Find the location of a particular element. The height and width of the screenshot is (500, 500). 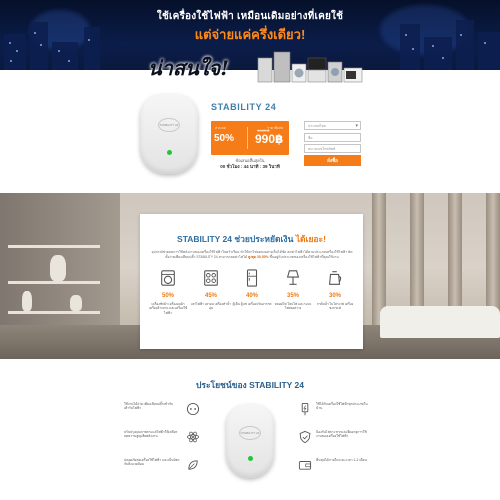

savings-title-main: STABILITY 24 ช่วยประหยัดเงิน is located at coordinates (235, 239).